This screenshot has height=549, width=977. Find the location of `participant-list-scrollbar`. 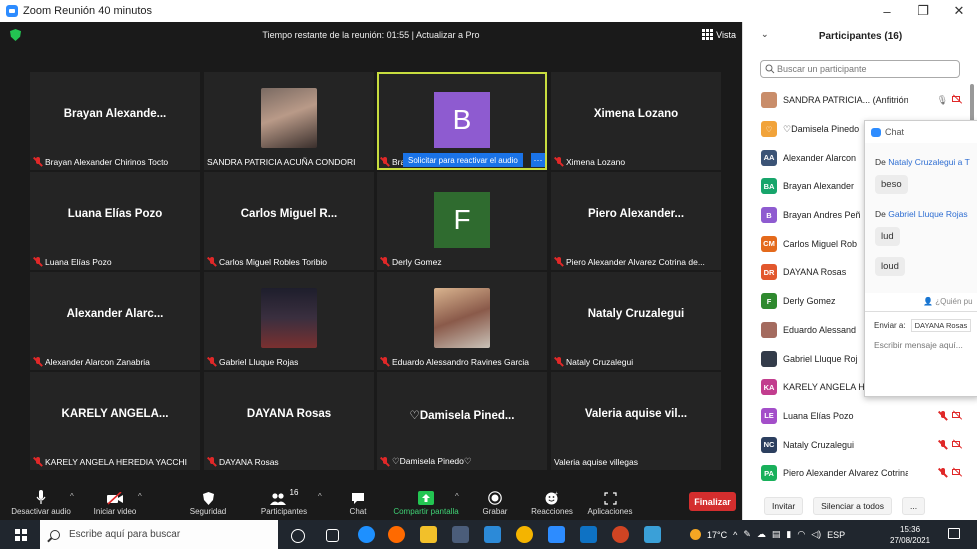

participant-list-scrollbar is located at coordinates (972, 104).